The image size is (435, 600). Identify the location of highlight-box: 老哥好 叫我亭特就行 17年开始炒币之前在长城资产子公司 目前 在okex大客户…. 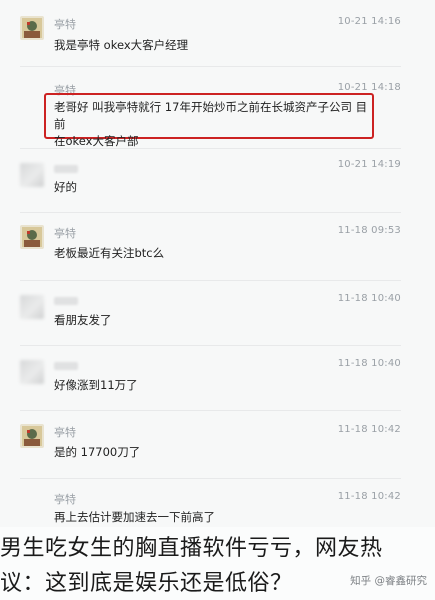
(209, 120).